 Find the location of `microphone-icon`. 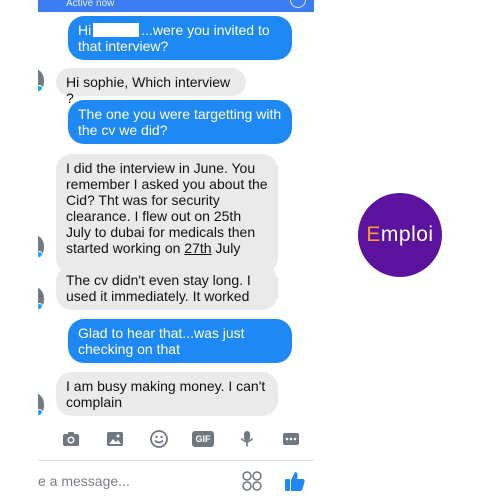

microphone-icon is located at coordinates (247, 439).